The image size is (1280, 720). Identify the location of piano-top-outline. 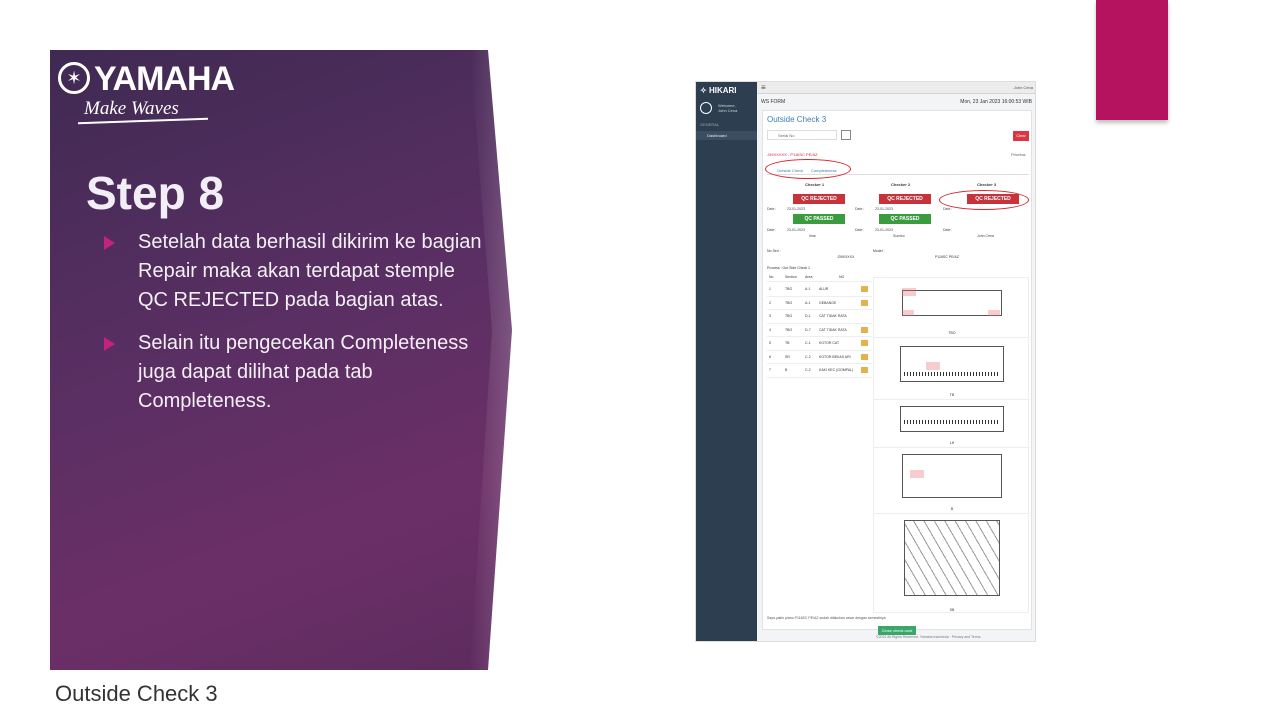
(952, 303).